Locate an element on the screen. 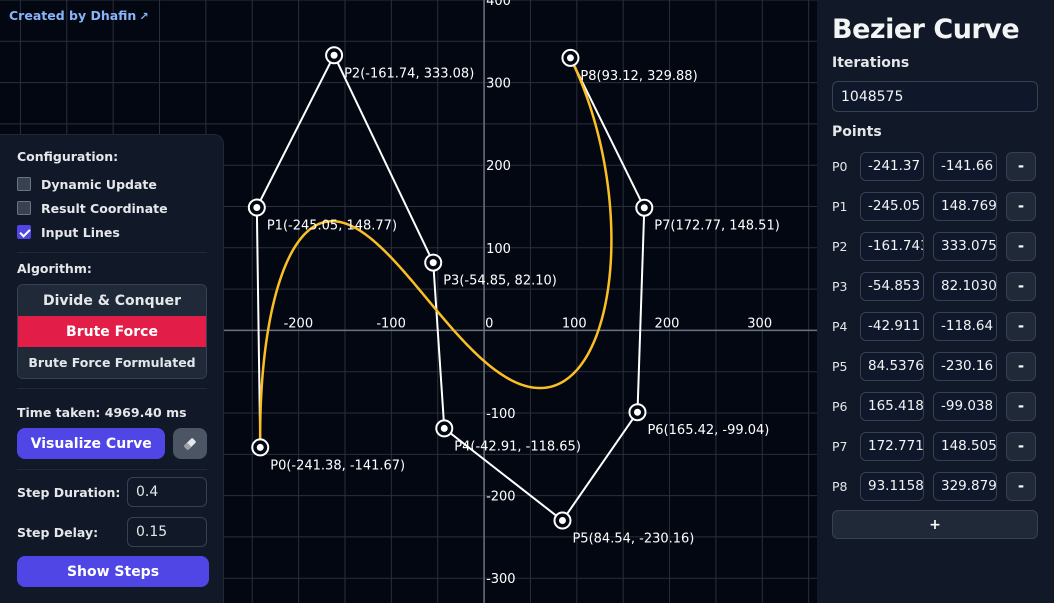  point-y-input: 333.075 is located at coordinates (965, 246).